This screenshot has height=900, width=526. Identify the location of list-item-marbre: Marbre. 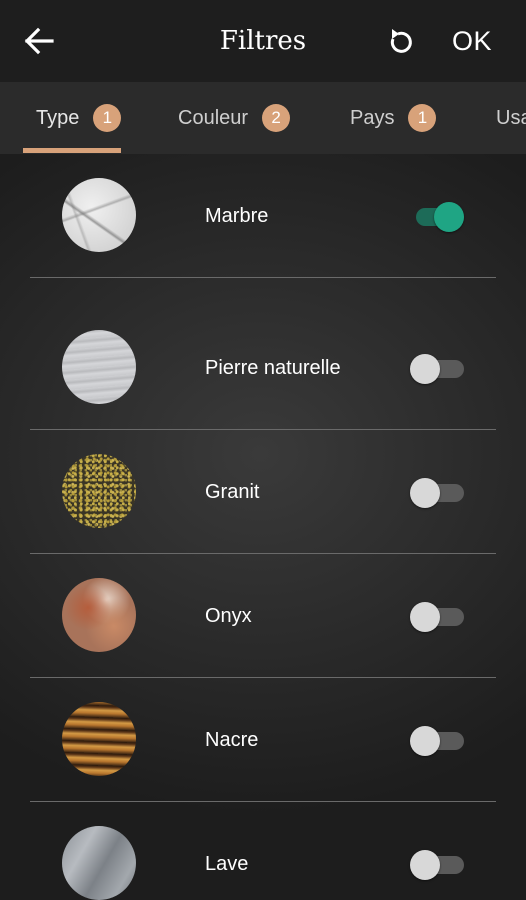
(263, 216).